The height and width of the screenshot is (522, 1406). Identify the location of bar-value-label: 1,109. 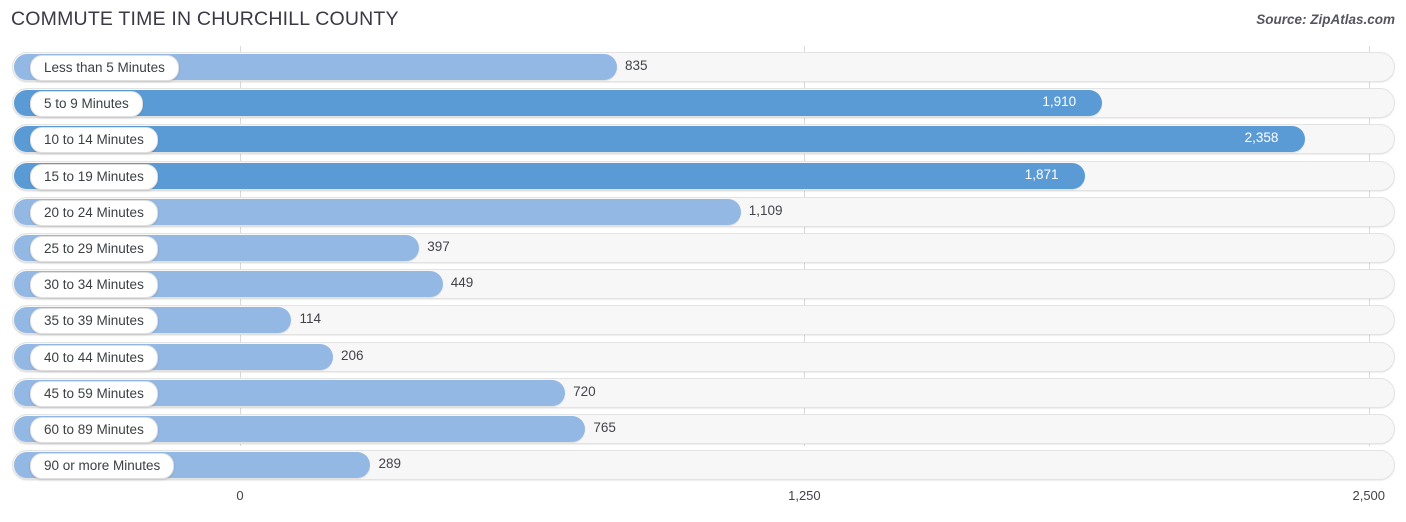
(765, 210).